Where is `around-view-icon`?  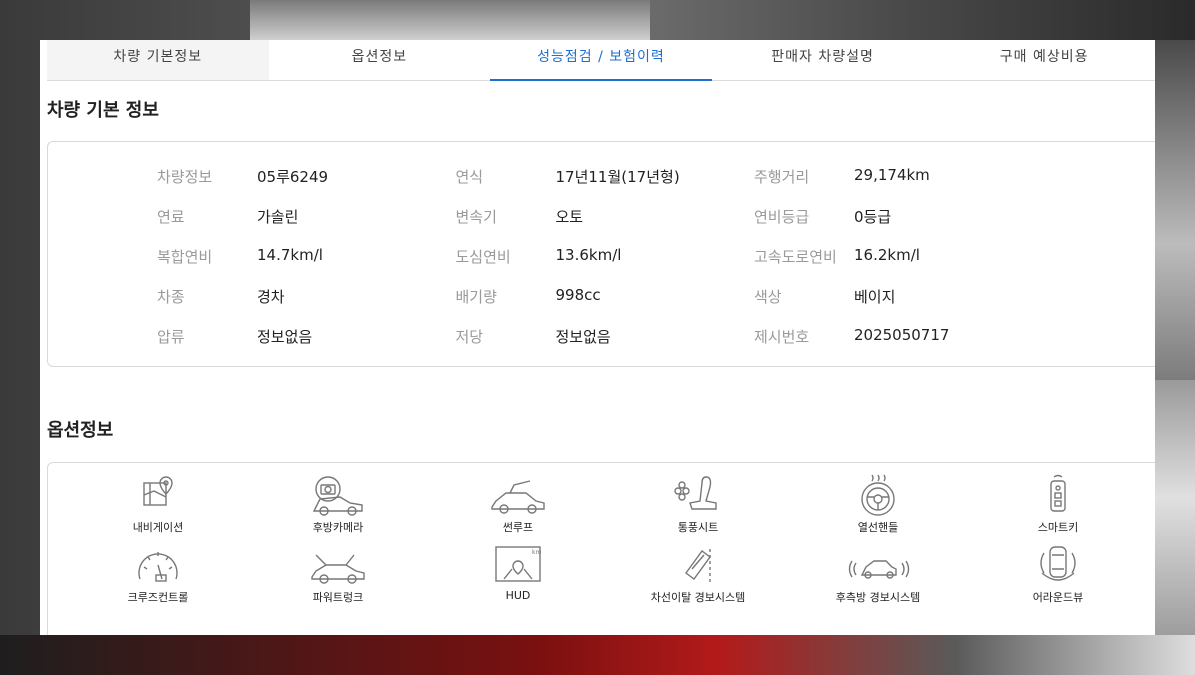 around-view-icon is located at coordinates (1058, 563).